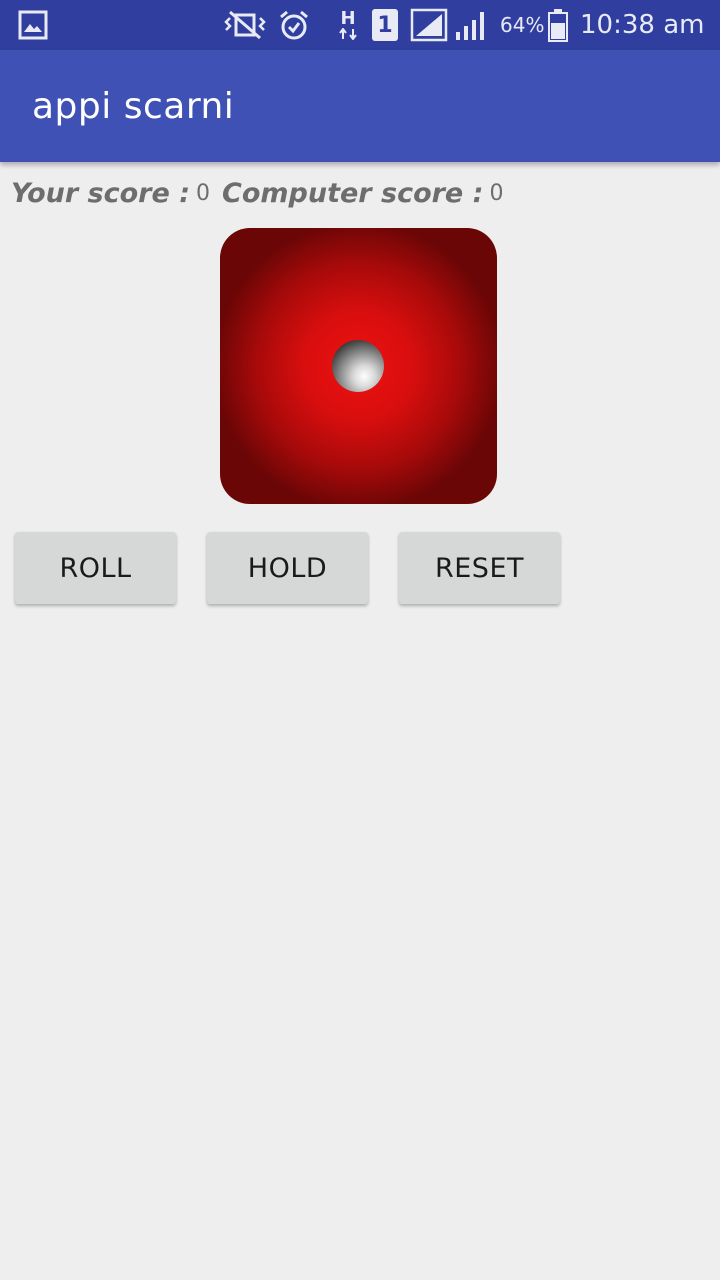 This screenshot has height=1280, width=720. Describe the element at coordinates (287, 568) in the screenshot. I see `hold-button: HOLD` at that location.